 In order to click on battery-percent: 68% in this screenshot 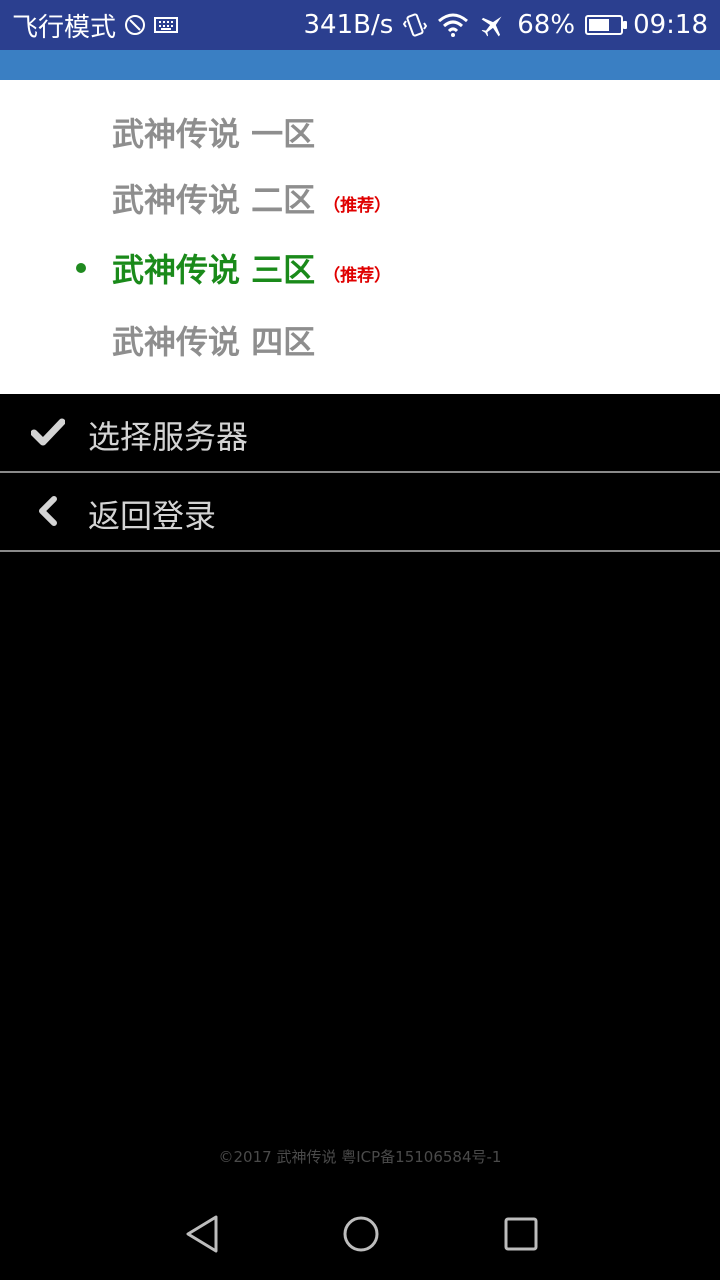, I will do `click(546, 25)`.